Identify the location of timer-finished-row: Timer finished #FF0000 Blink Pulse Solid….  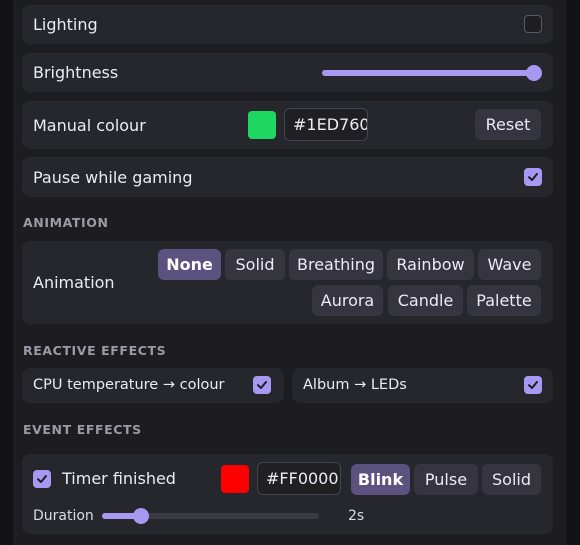
(287, 494).